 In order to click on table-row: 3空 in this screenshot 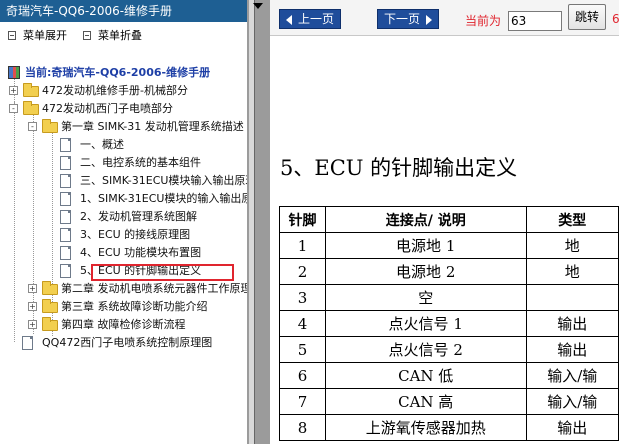, I will do `click(449, 297)`.